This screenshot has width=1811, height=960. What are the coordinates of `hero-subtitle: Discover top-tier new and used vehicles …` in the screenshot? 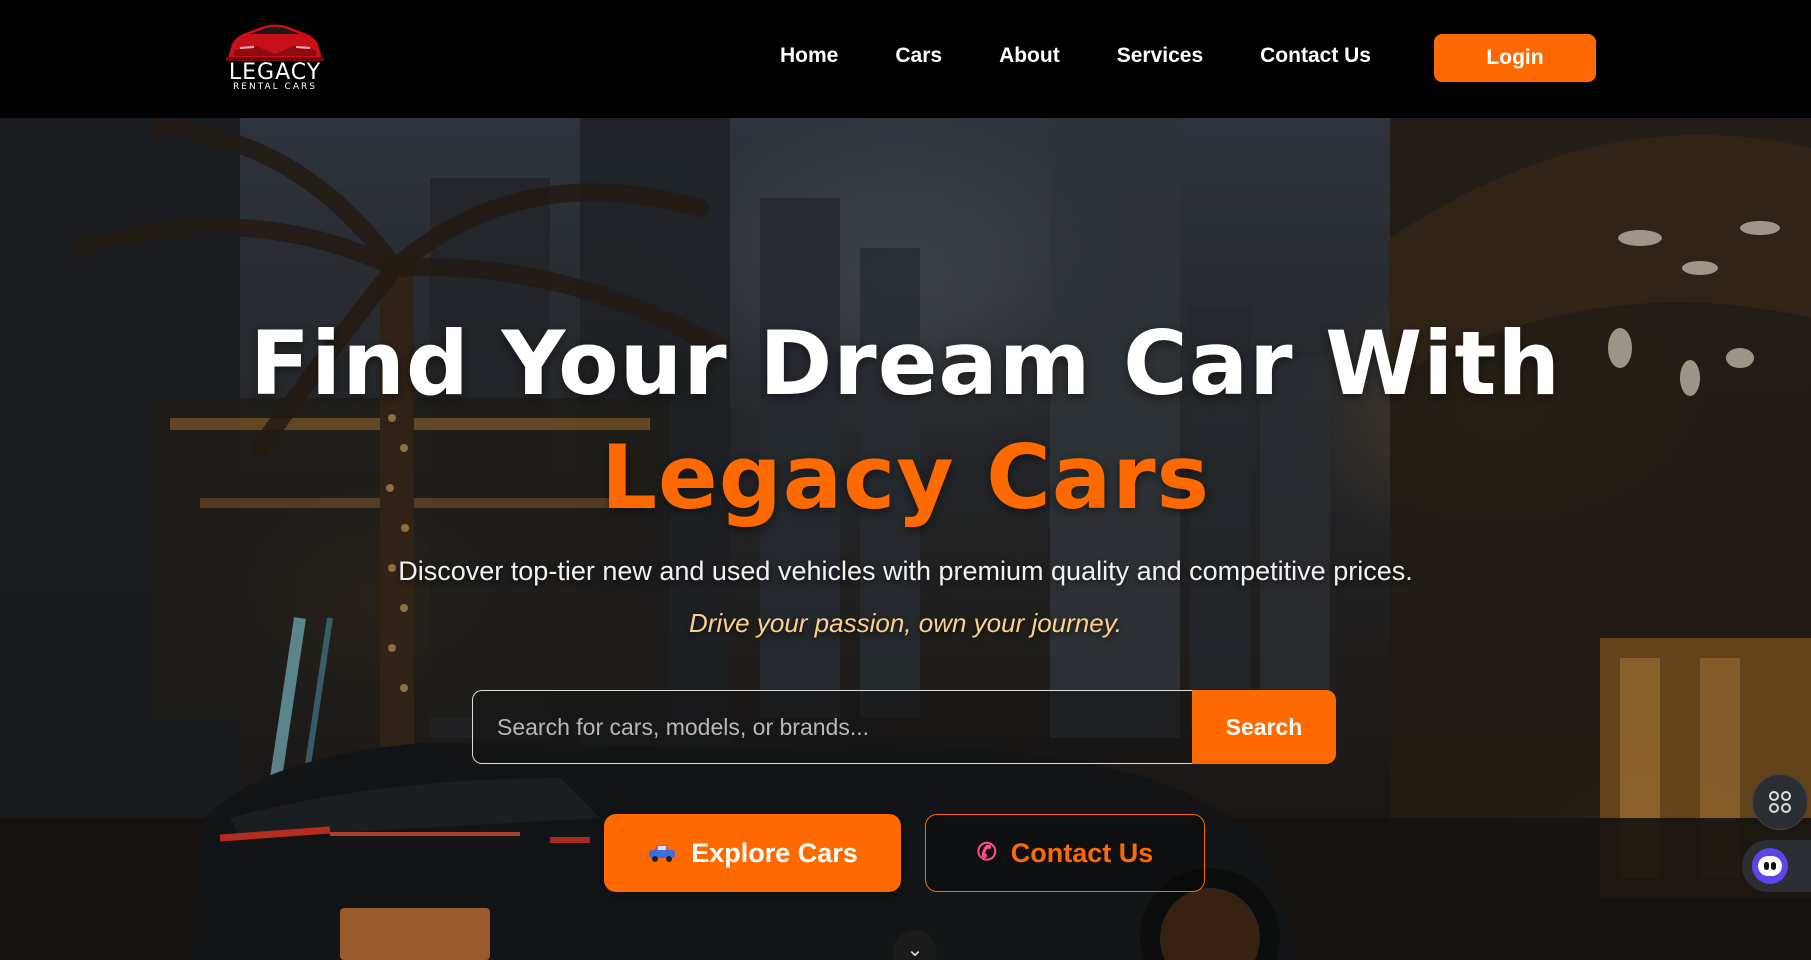 It's located at (905, 571).